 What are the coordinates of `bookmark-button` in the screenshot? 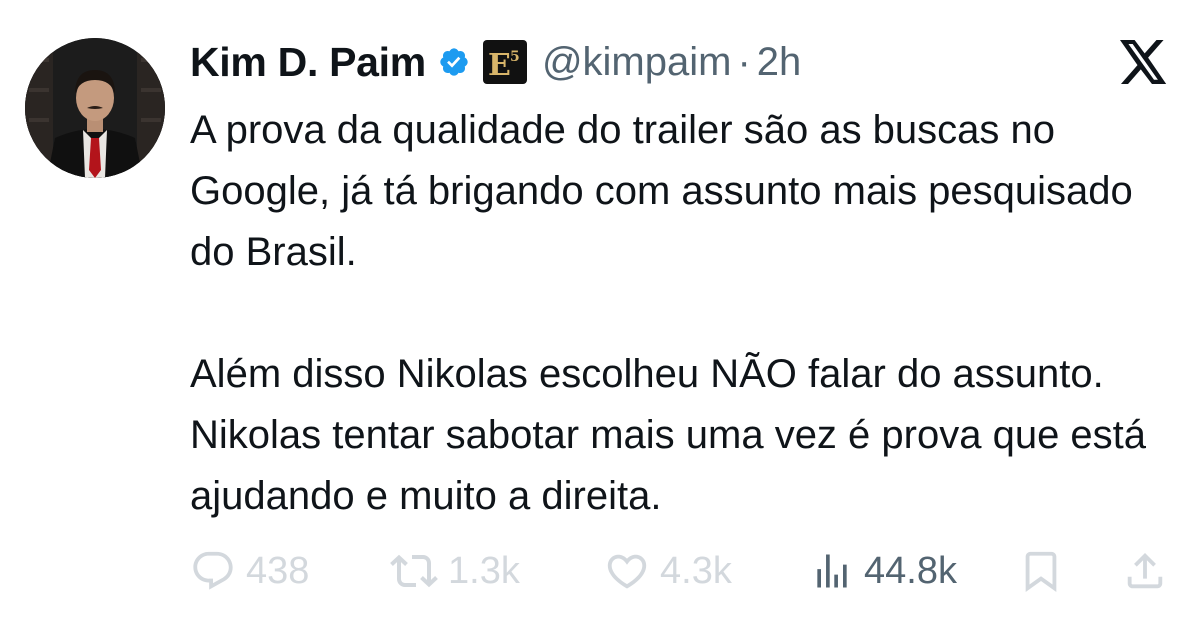 It's located at (1041, 571).